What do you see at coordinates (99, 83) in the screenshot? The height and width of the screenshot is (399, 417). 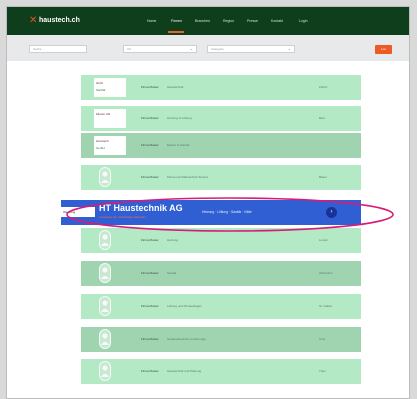 I see `logo-text: Grüß` at bounding box center [99, 83].